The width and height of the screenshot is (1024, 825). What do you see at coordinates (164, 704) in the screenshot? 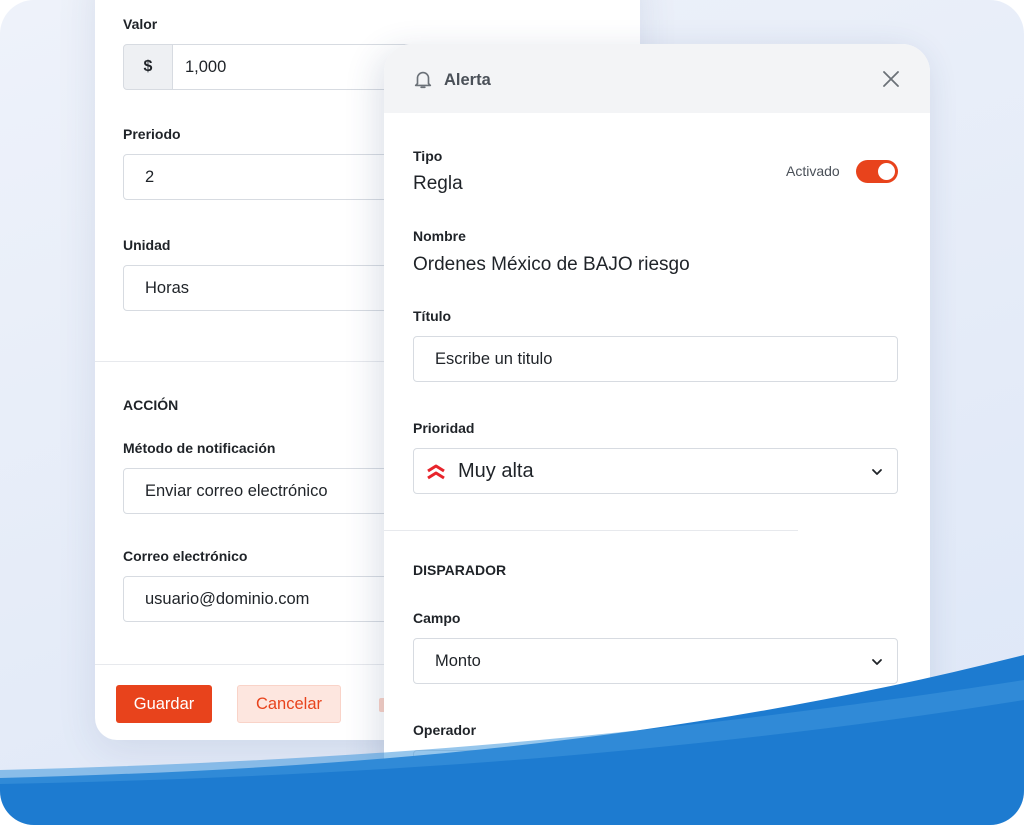
I see `save-button: Guardar` at bounding box center [164, 704].